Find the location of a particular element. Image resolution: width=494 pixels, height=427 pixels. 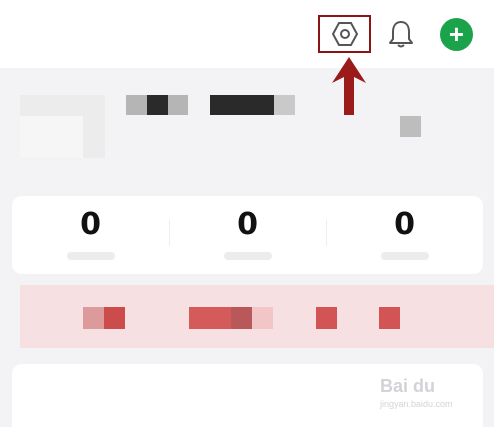

add-button: + is located at coordinates (456, 34).